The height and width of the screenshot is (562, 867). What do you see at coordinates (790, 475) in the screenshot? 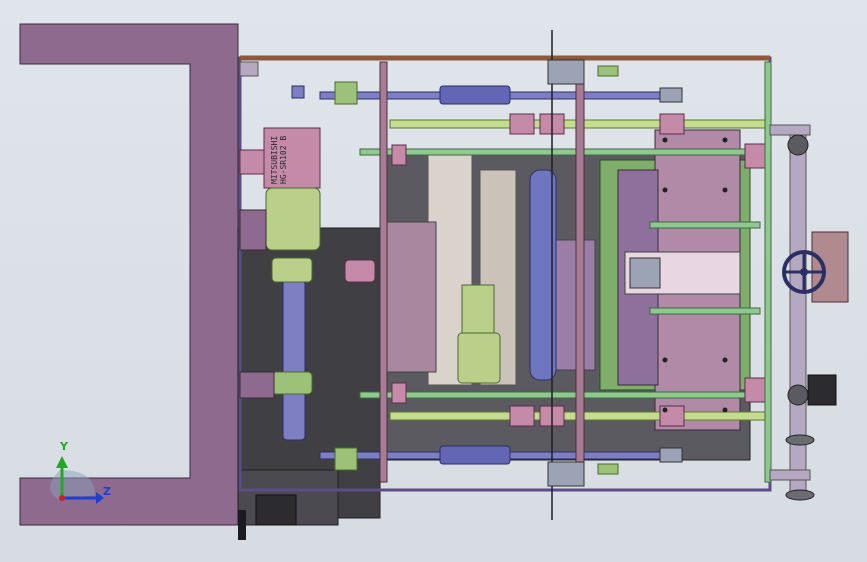
I see `right-bracket-bottom` at bounding box center [790, 475].